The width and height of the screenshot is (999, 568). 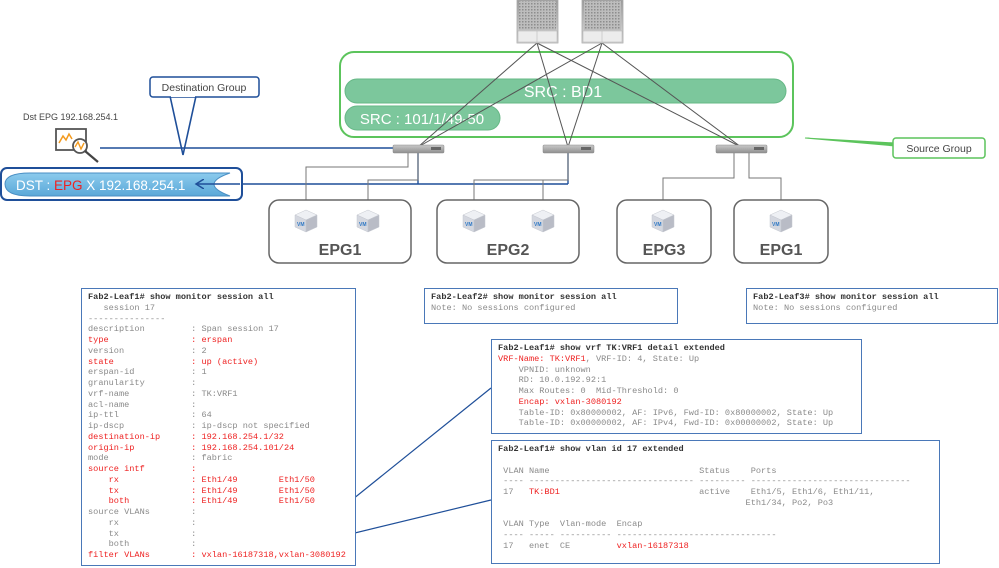 I want to click on terminal-output-line: state : up (active), so click(x=218, y=362).